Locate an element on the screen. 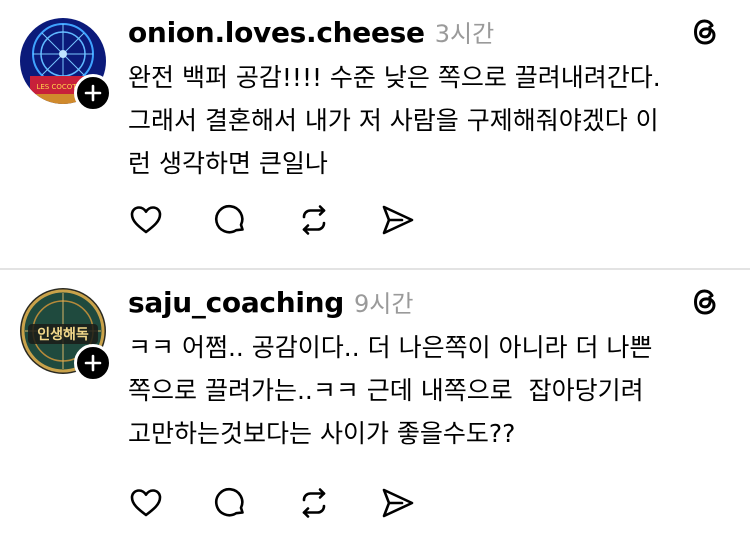 Image resolution: width=750 pixels, height=536 pixels. avatar-text: 인생해독 is located at coordinates (63, 334).